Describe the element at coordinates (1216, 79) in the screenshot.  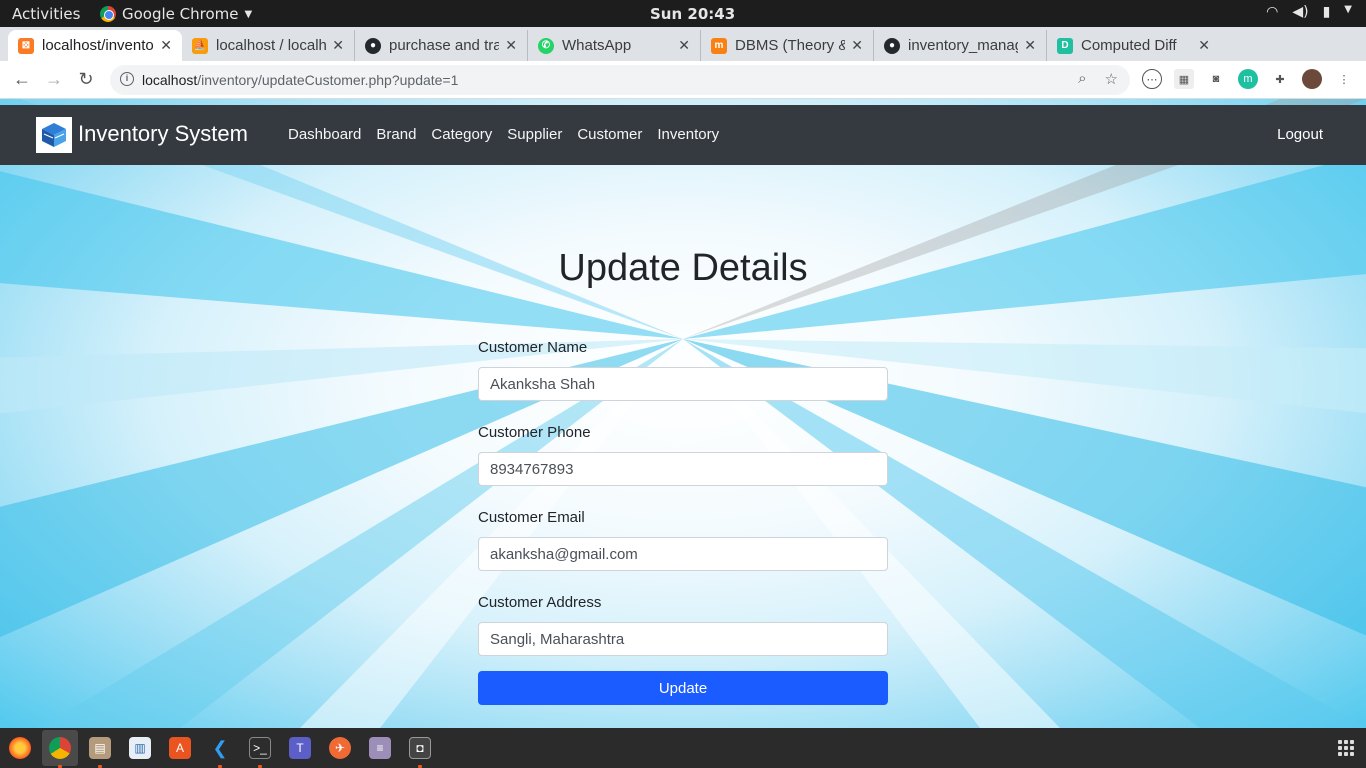
I see `extension-icon: ◙` at that location.